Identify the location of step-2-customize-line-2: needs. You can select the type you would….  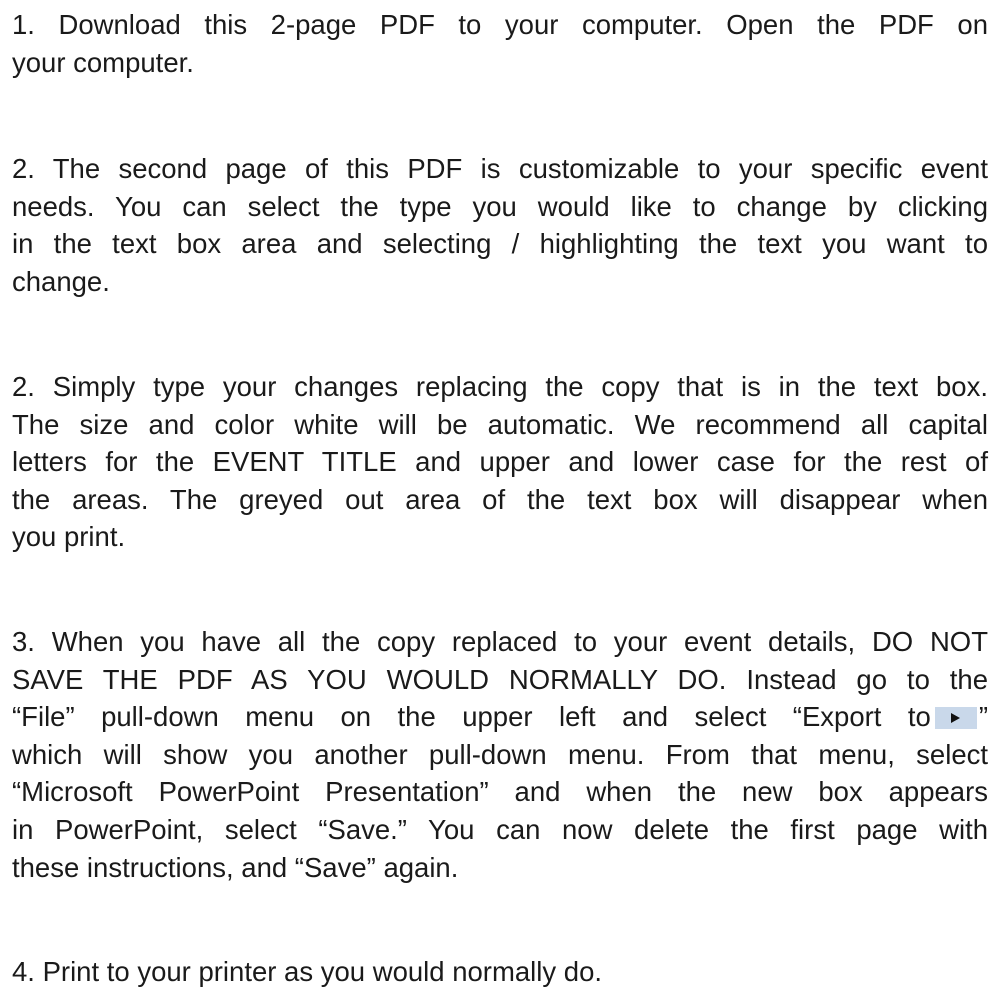
(500, 206).